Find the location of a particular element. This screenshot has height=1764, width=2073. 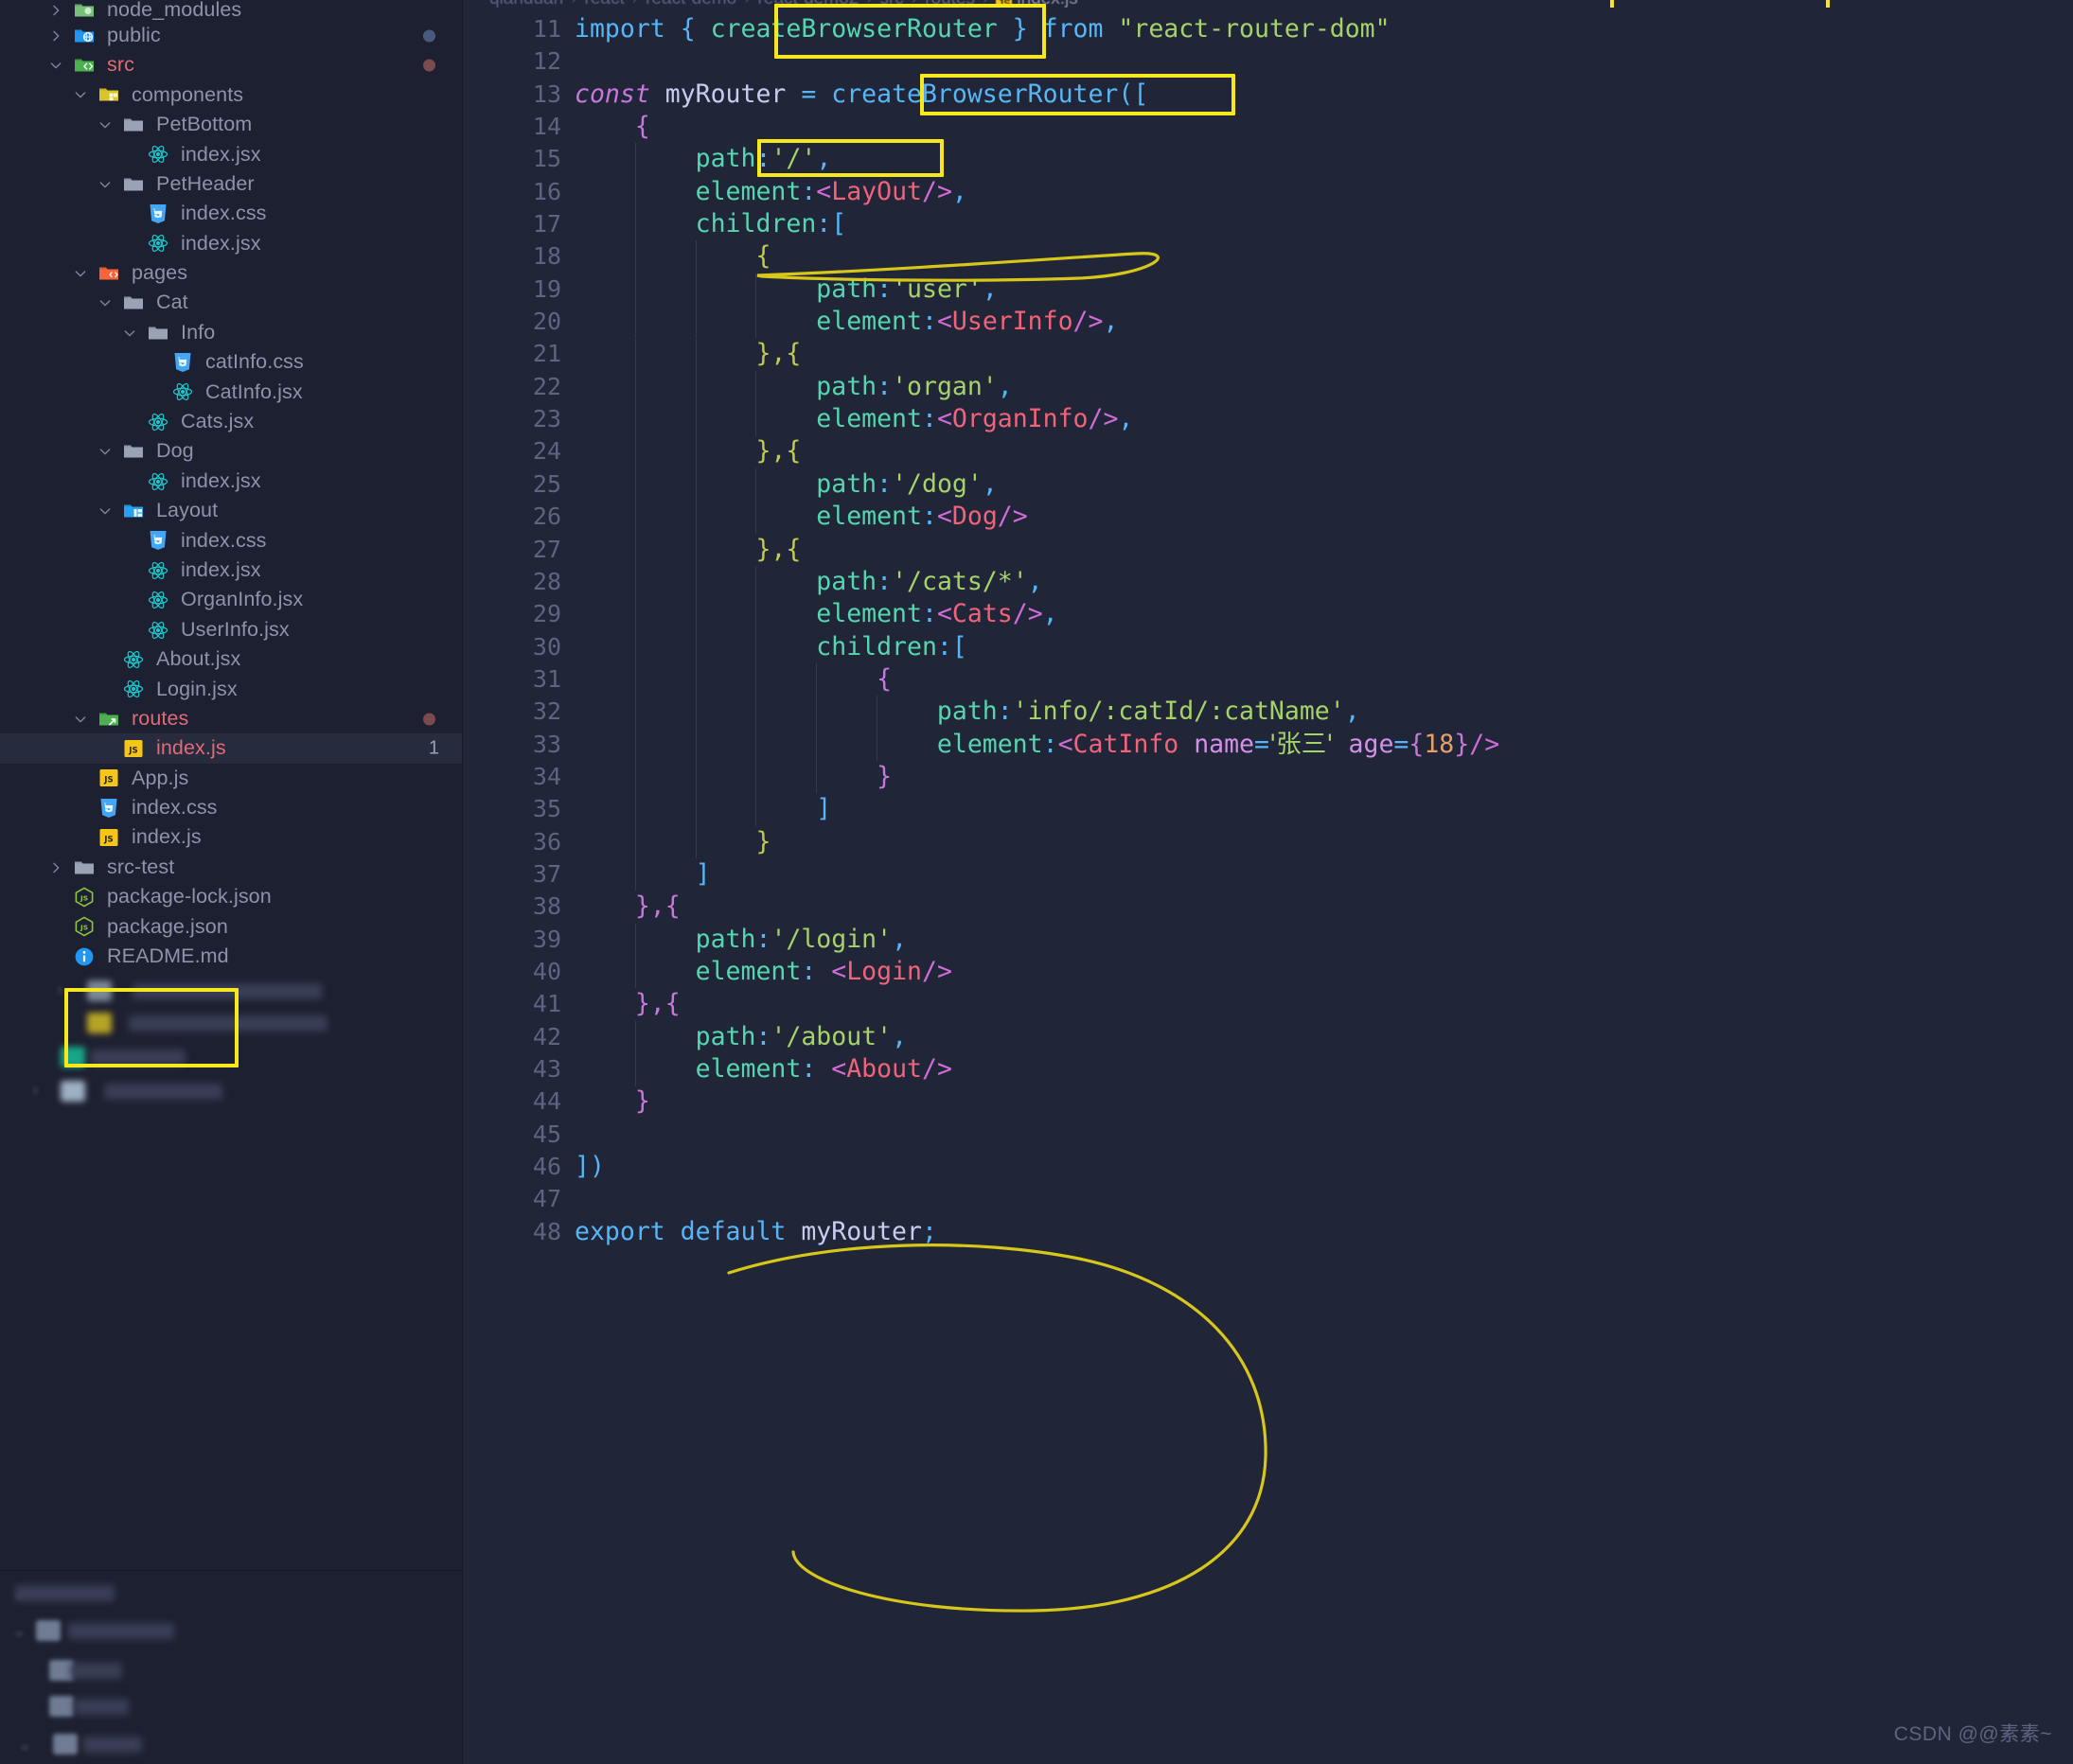

code-line: 32 path:'info/:catId/:catName', is located at coordinates (1268, 712).